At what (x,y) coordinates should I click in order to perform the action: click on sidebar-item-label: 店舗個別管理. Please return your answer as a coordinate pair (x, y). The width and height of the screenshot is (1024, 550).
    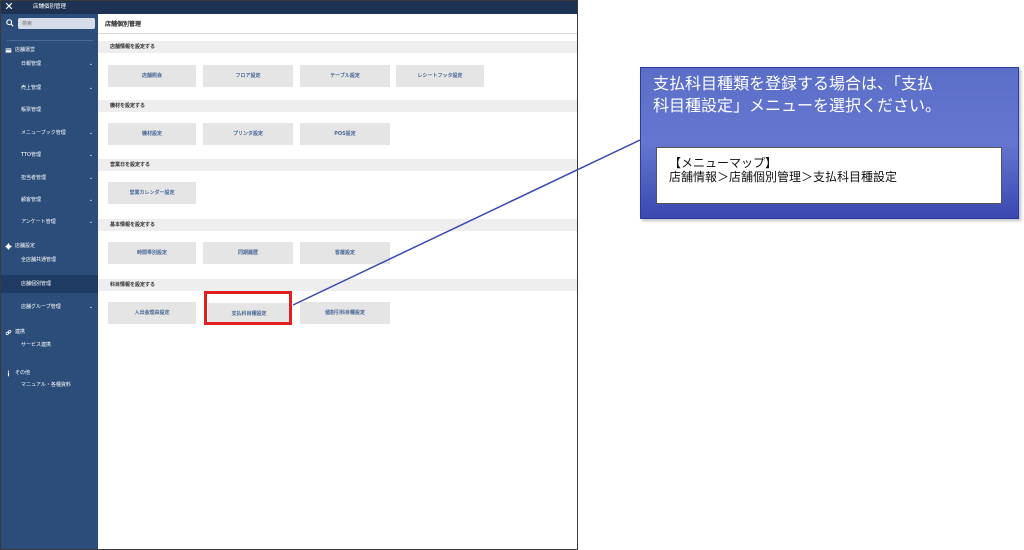
    Looking at the image, I should click on (36, 284).